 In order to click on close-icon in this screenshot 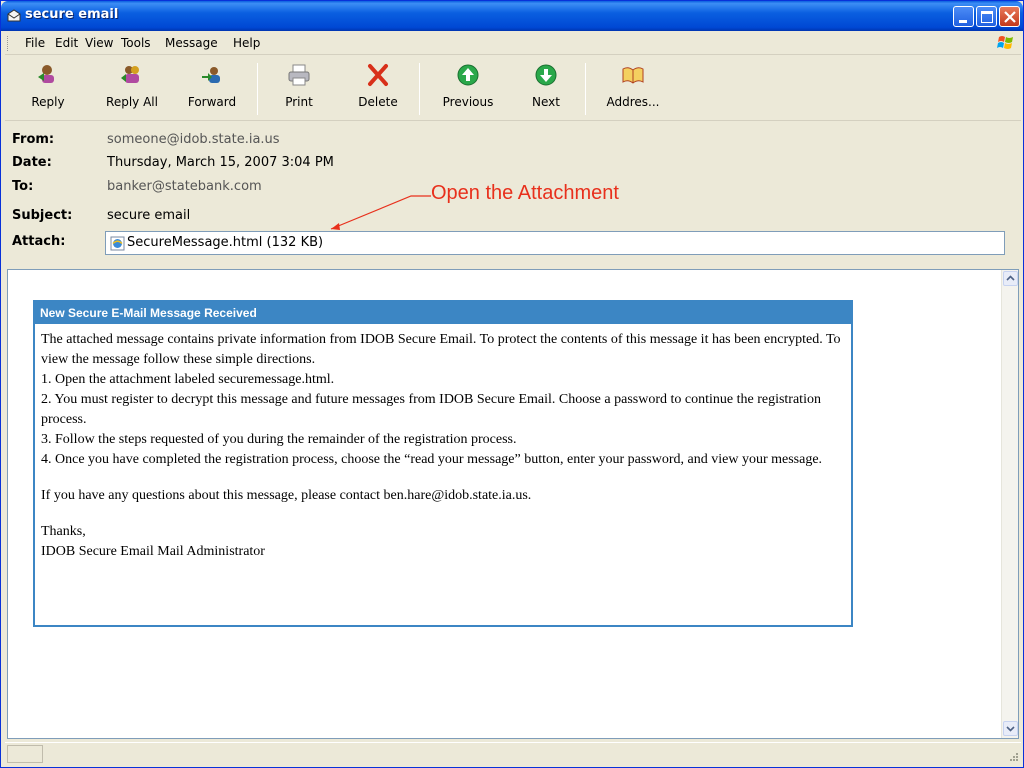, I will do `click(1010, 17)`.